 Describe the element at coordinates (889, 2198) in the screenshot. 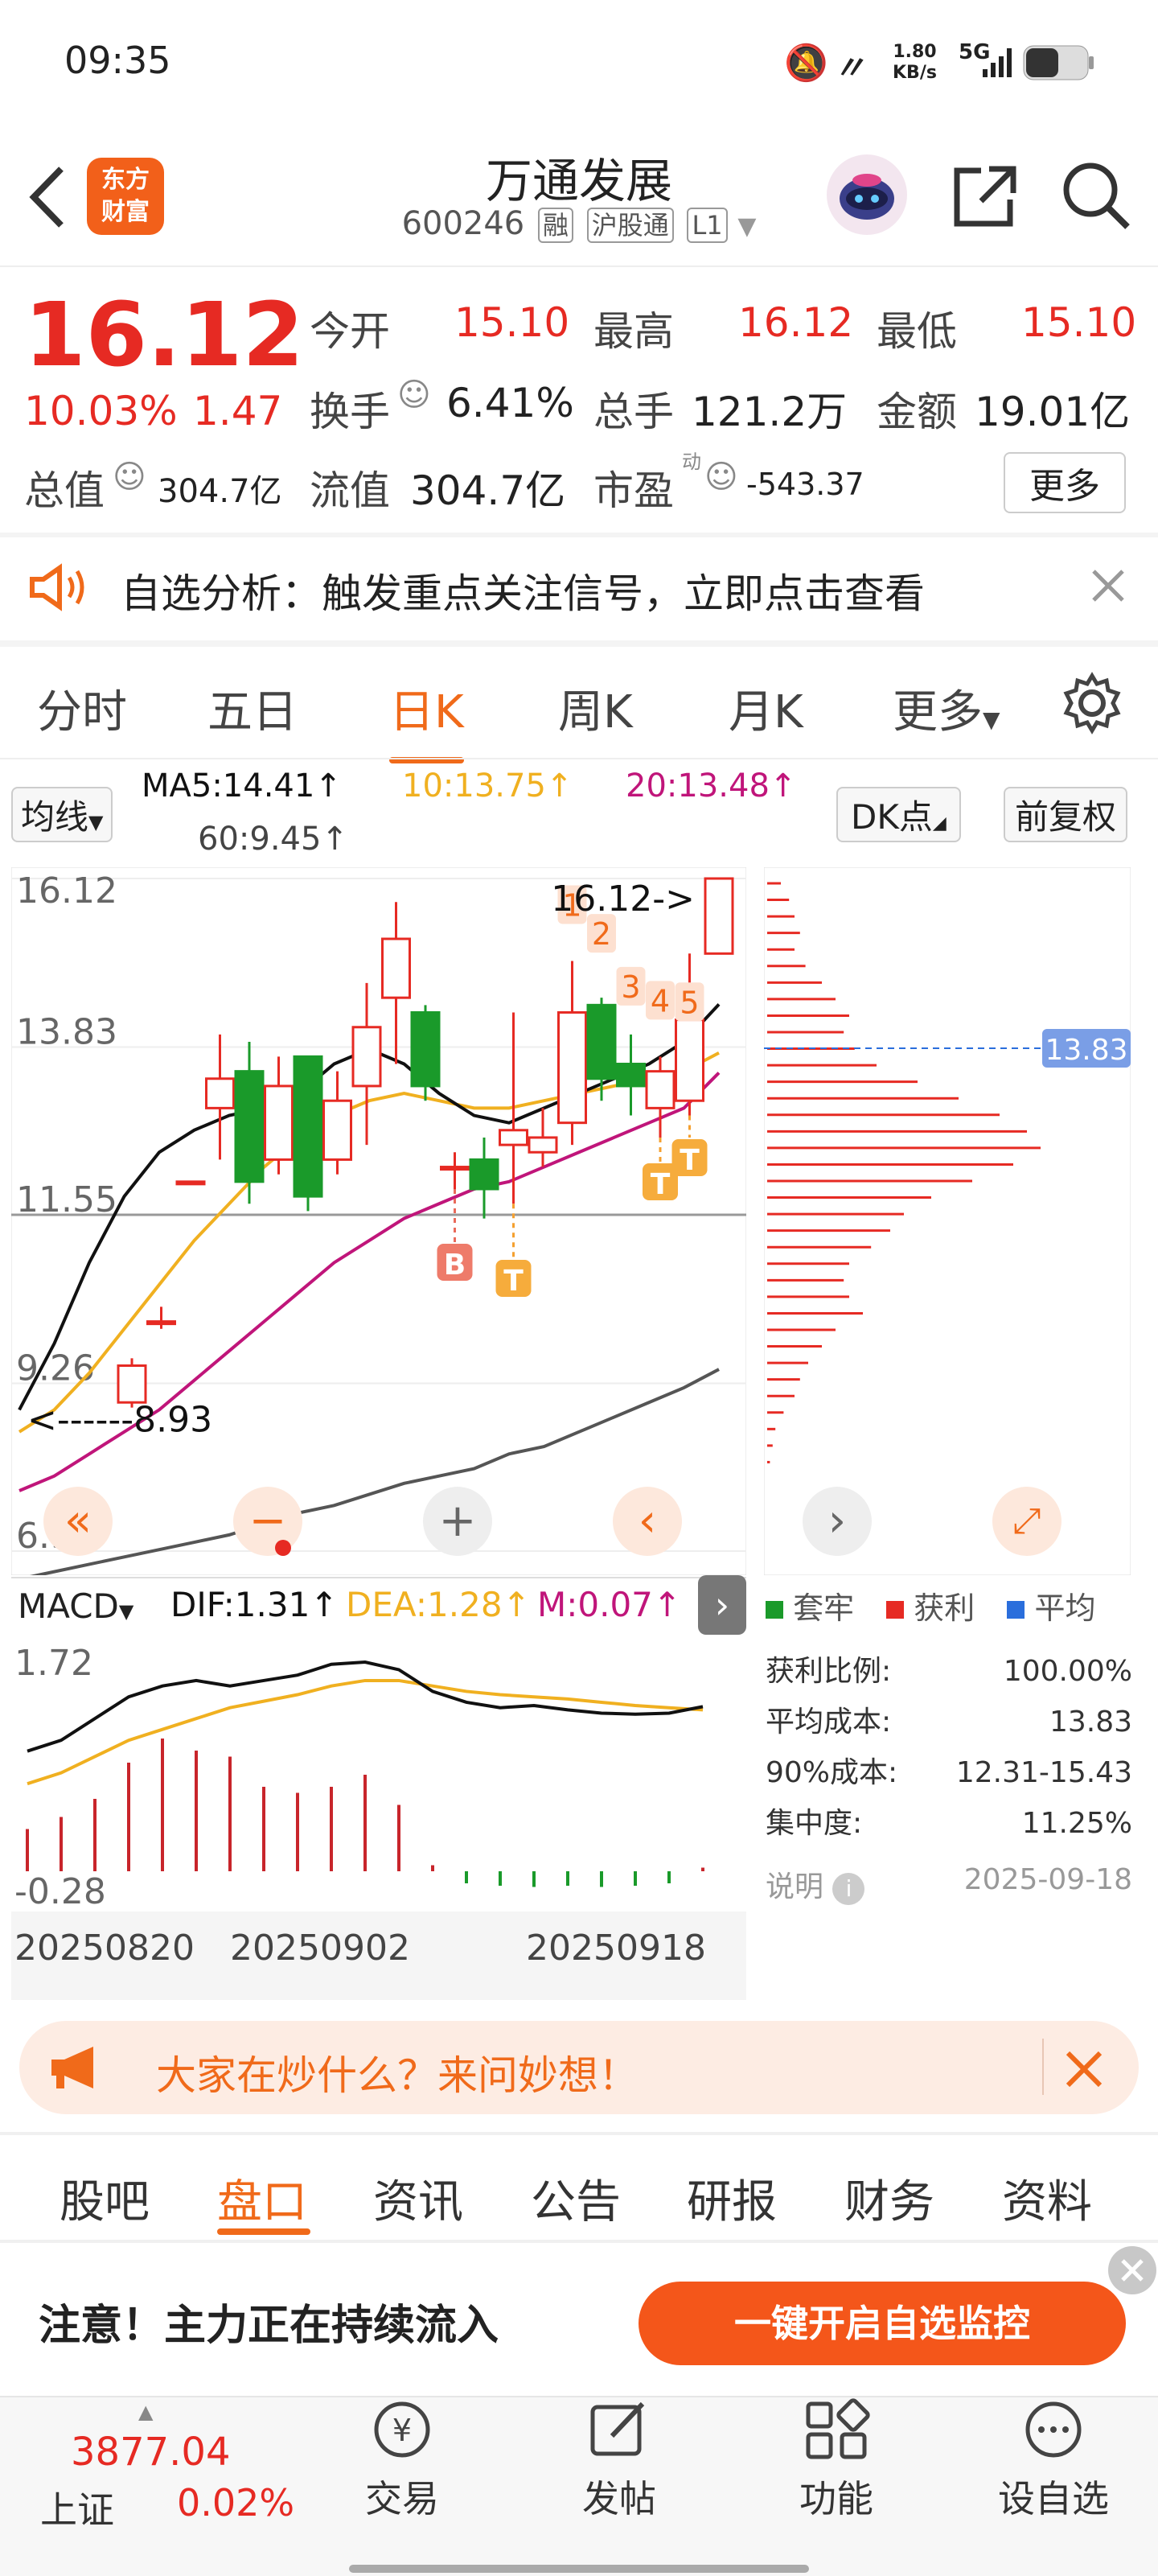

I see `tab-finance: 财务` at that location.